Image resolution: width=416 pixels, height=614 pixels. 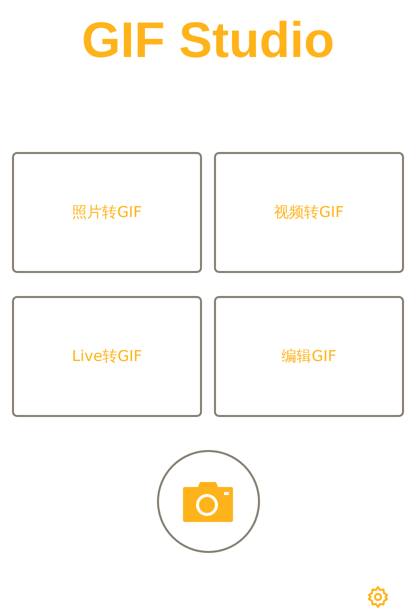 I want to click on action-button: Live转GIF, so click(x=107, y=356).